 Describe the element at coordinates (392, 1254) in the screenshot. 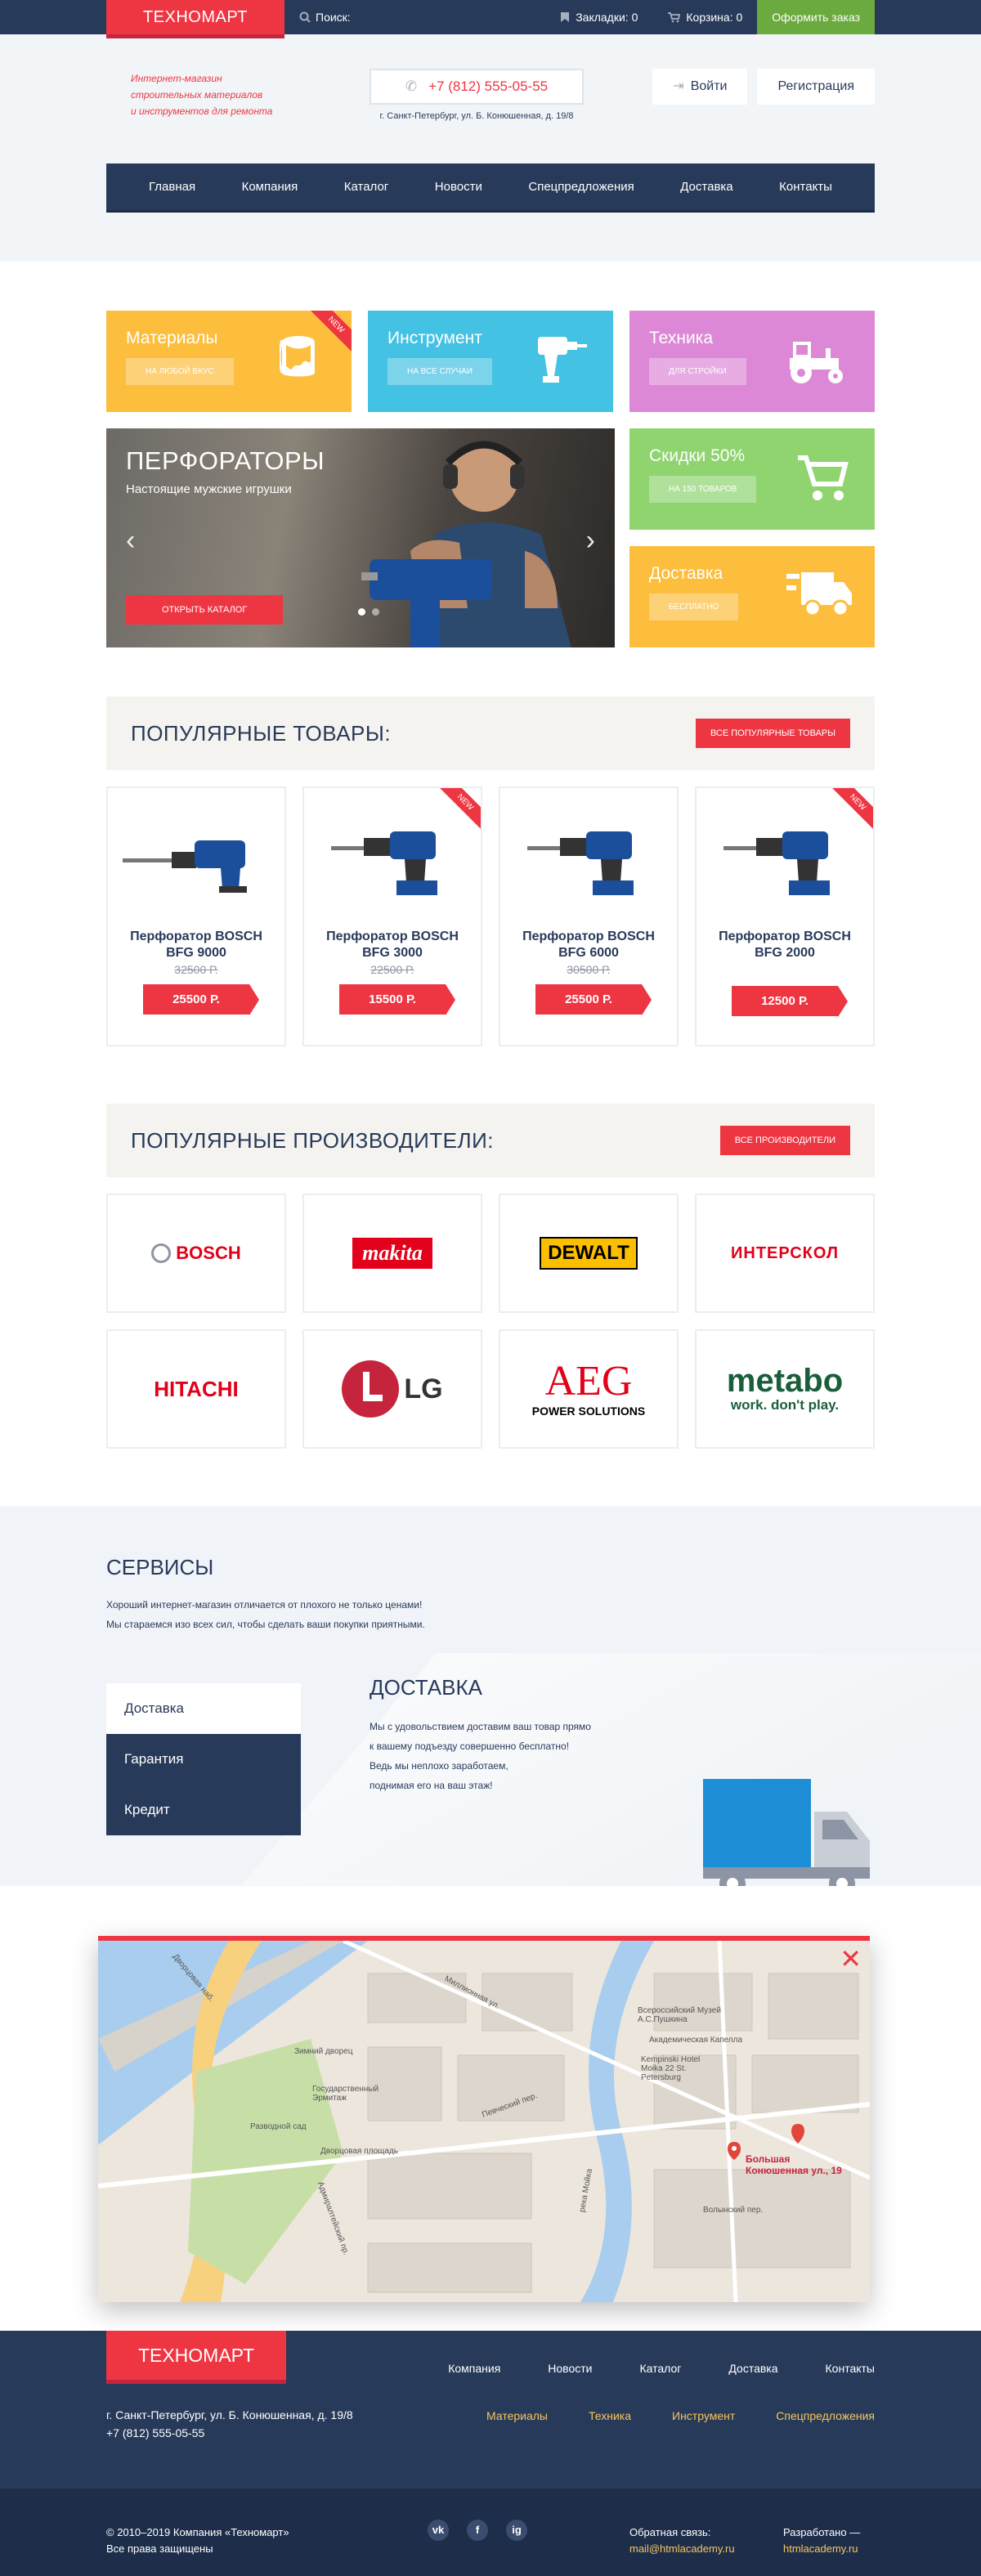

I see `brand-makita: makita` at that location.